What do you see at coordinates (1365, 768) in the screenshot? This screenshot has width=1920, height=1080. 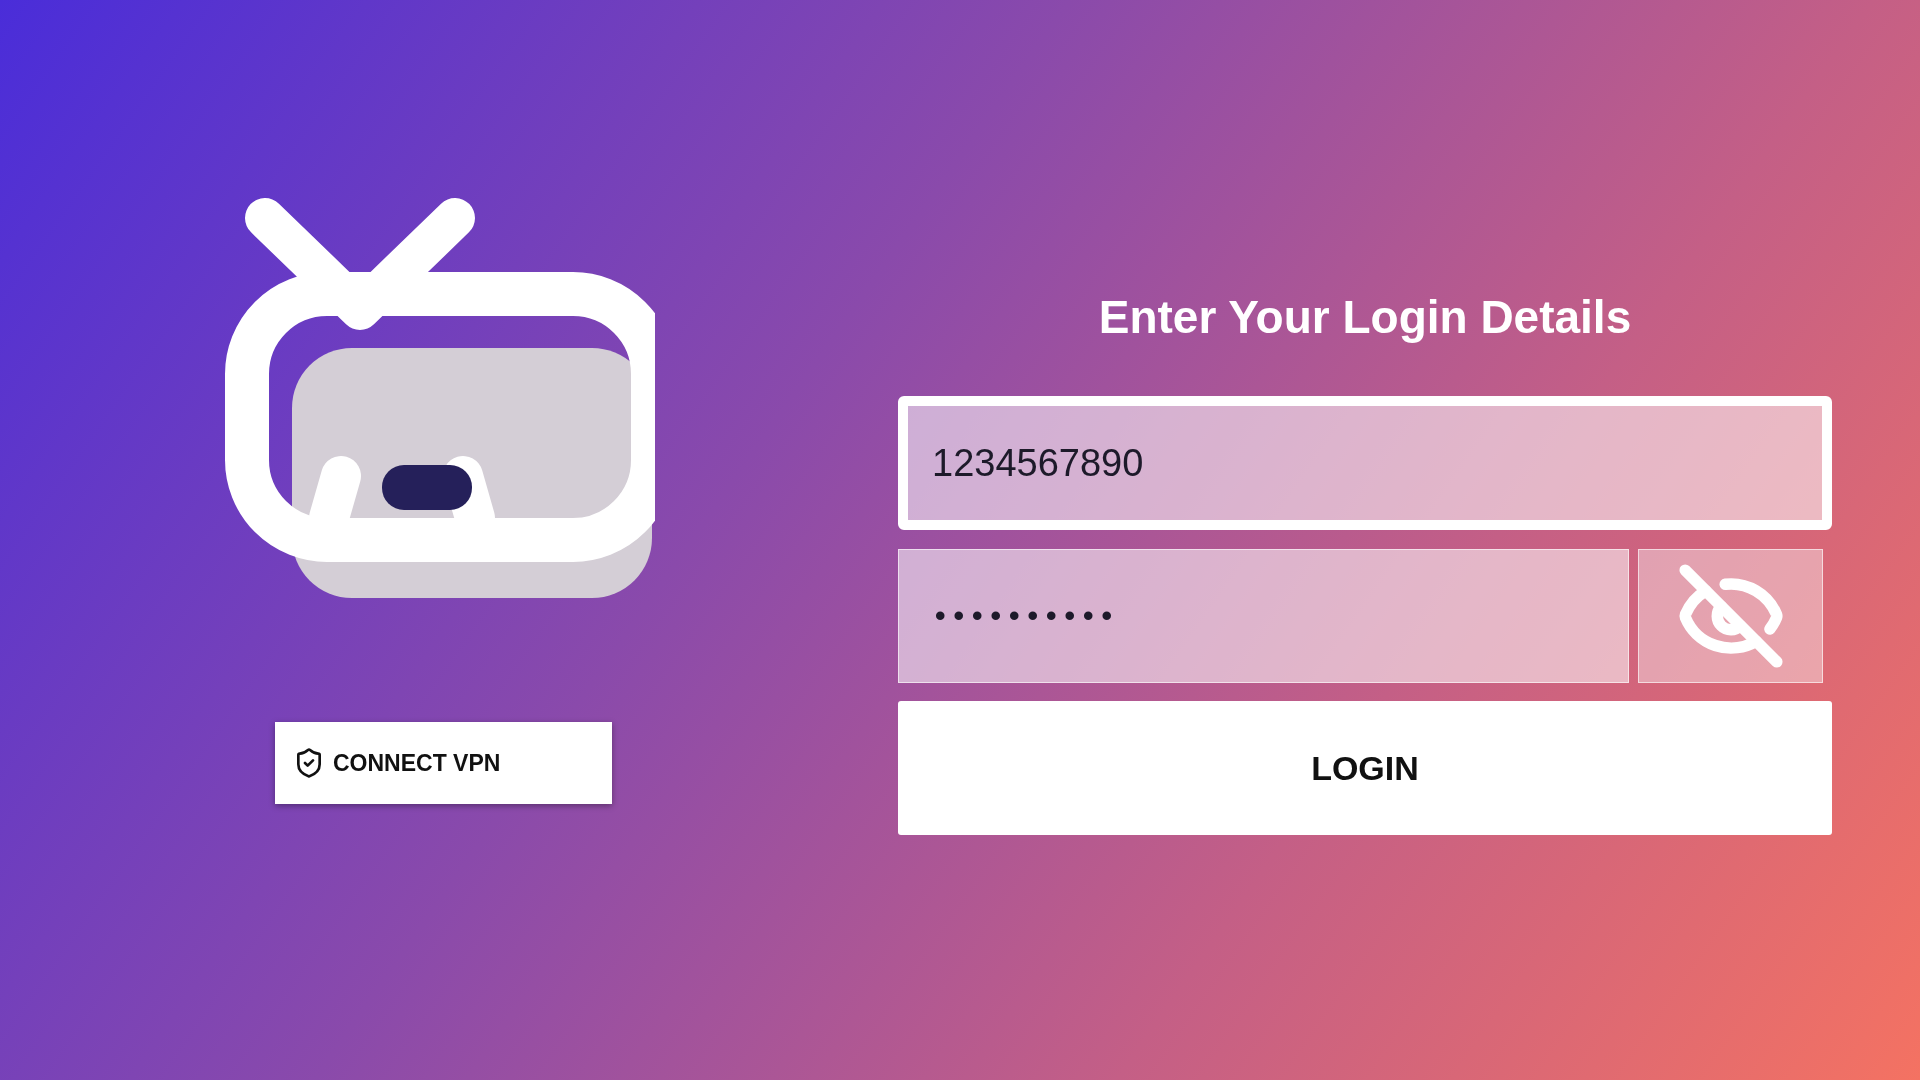 I see `login-button: LOGIN` at bounding box center [1365, 768].